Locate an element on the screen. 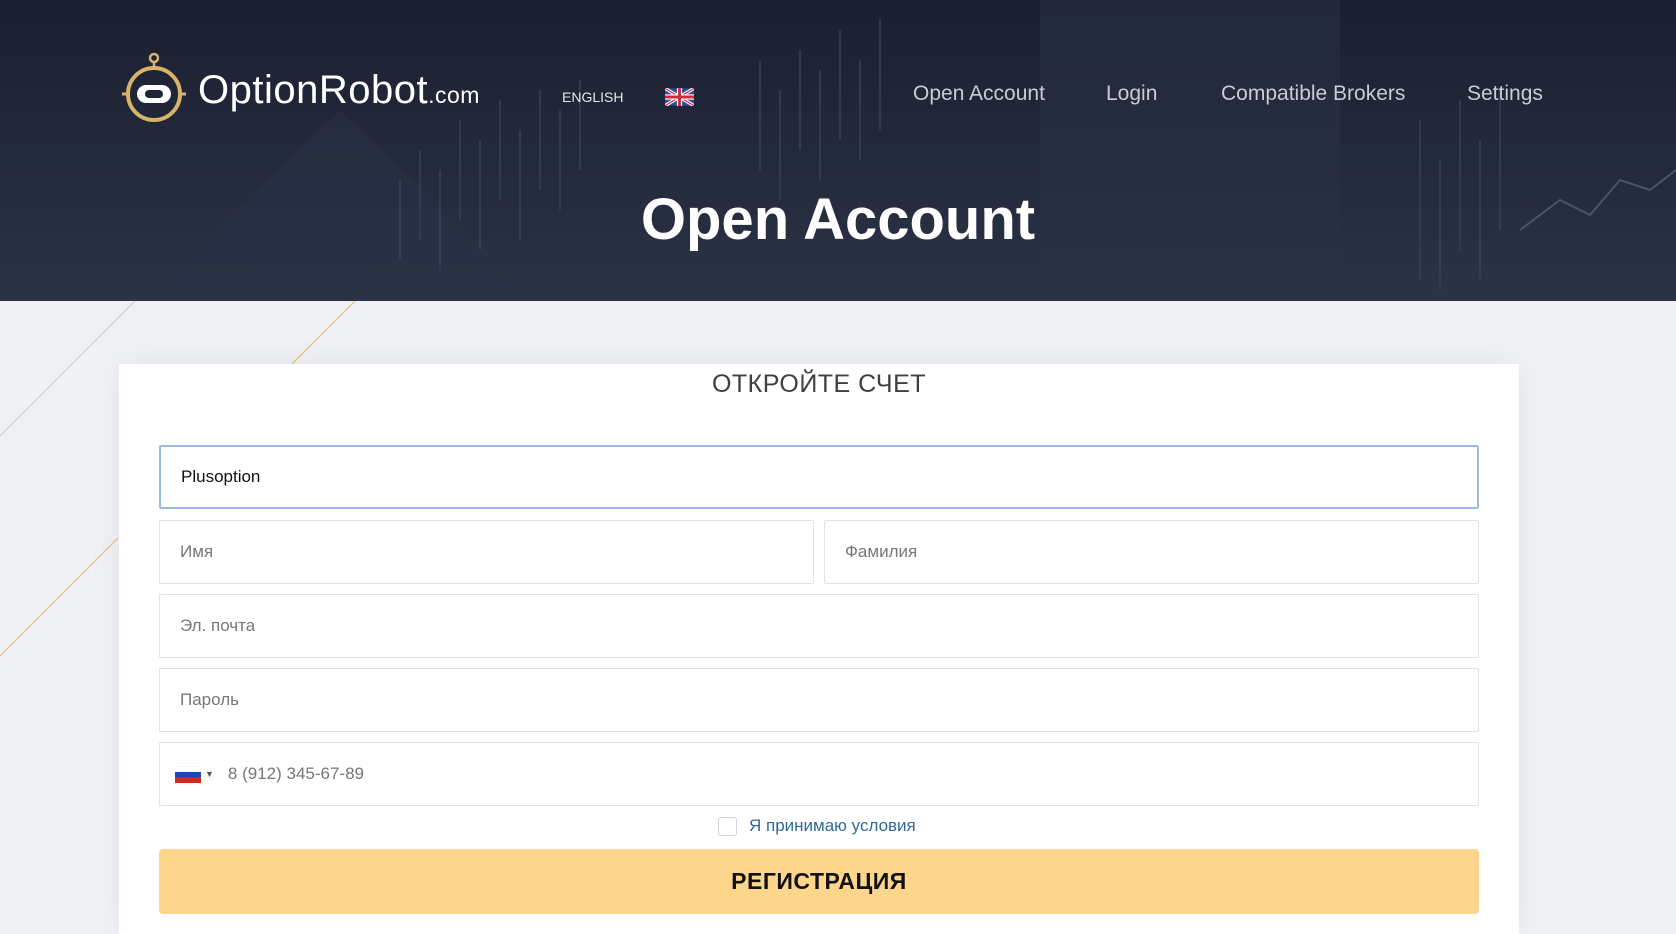  brand-name: OptionRobot.com is located at coordinates (339, 89).